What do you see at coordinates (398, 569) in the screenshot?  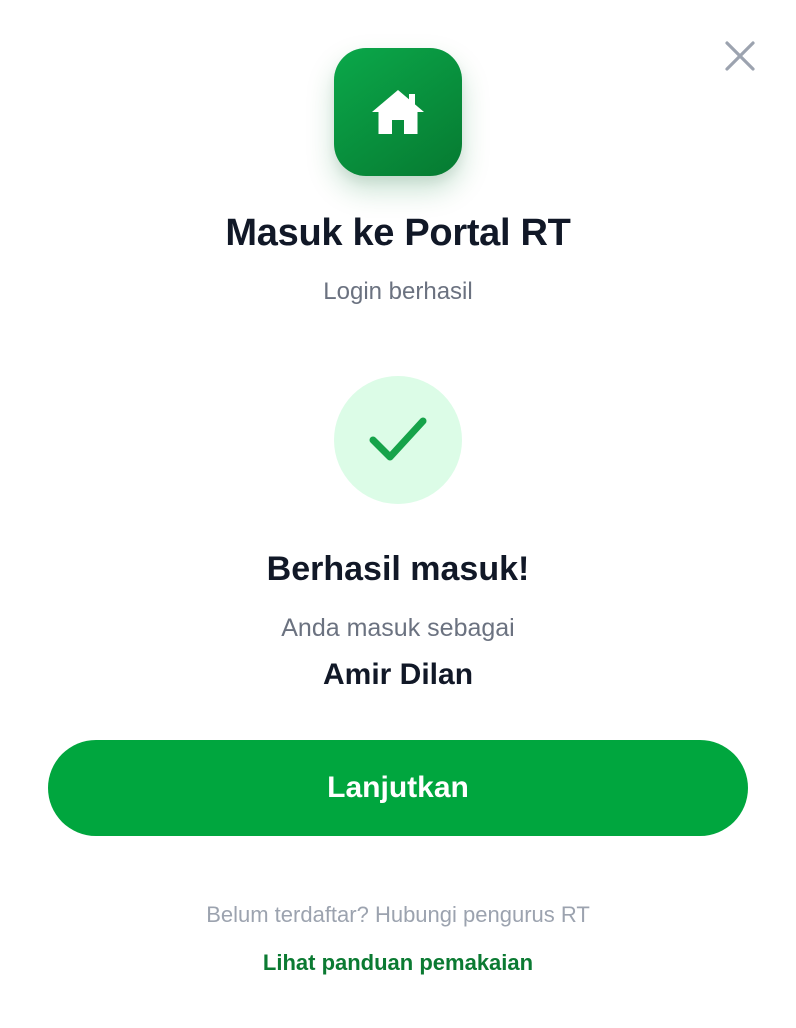 I see `success-heading: Berhasil masuk!` at bounding box center [398, 569].